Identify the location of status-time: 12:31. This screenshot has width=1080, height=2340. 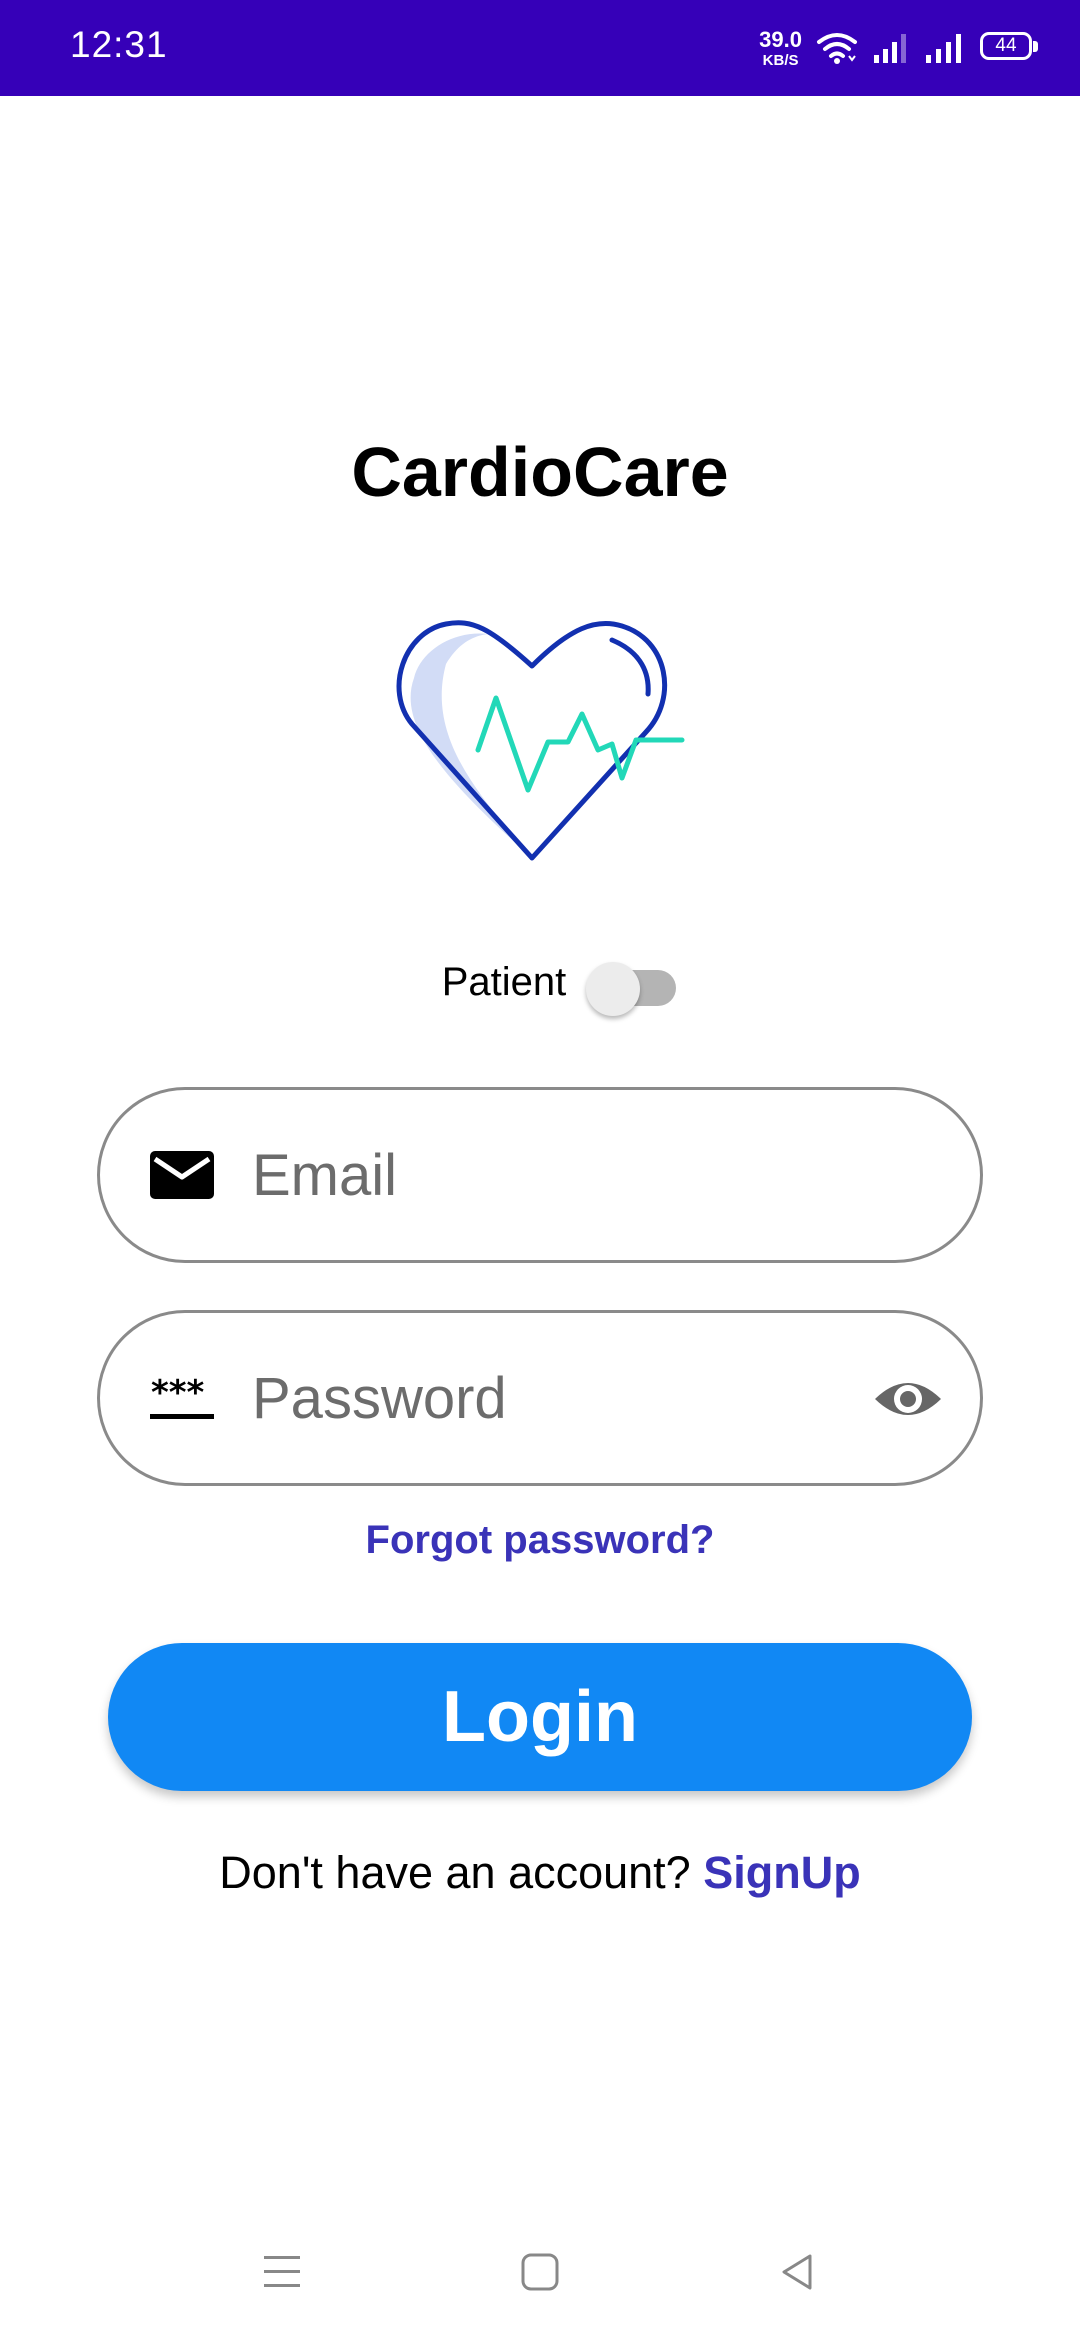
(119, 44).